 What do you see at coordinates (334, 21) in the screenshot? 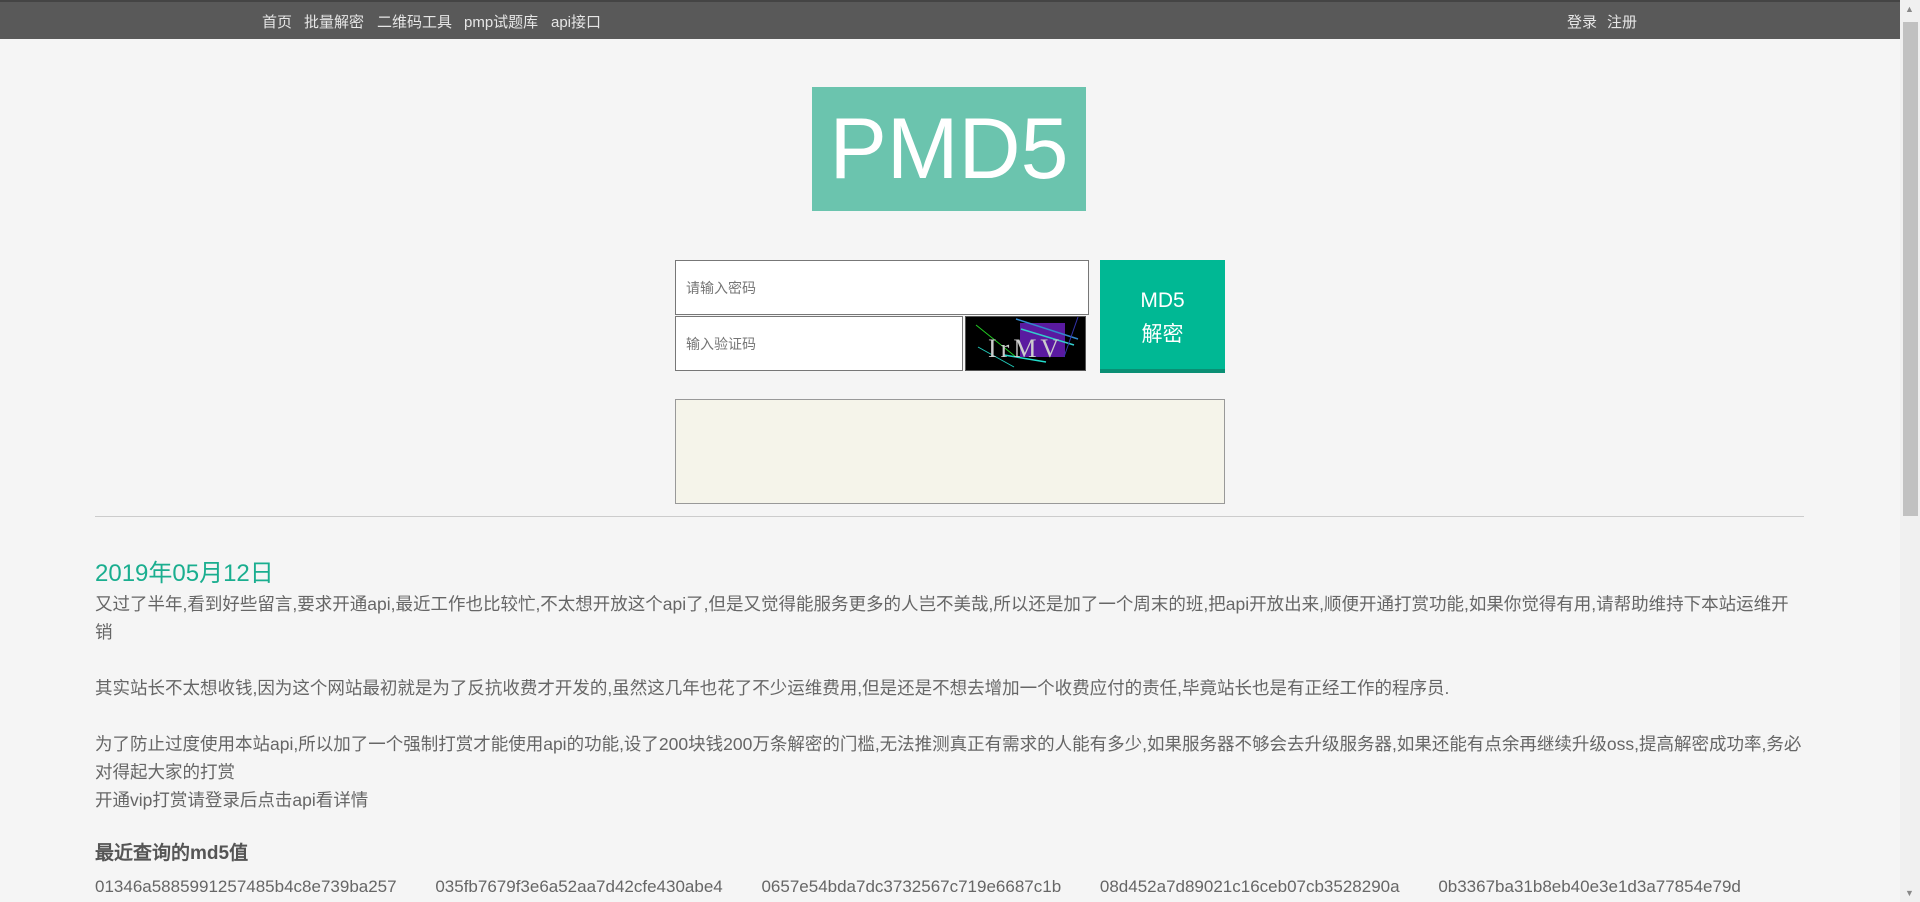
I see `nav-batch-decrypt: 批量解密` at bounding box center [334, 21].